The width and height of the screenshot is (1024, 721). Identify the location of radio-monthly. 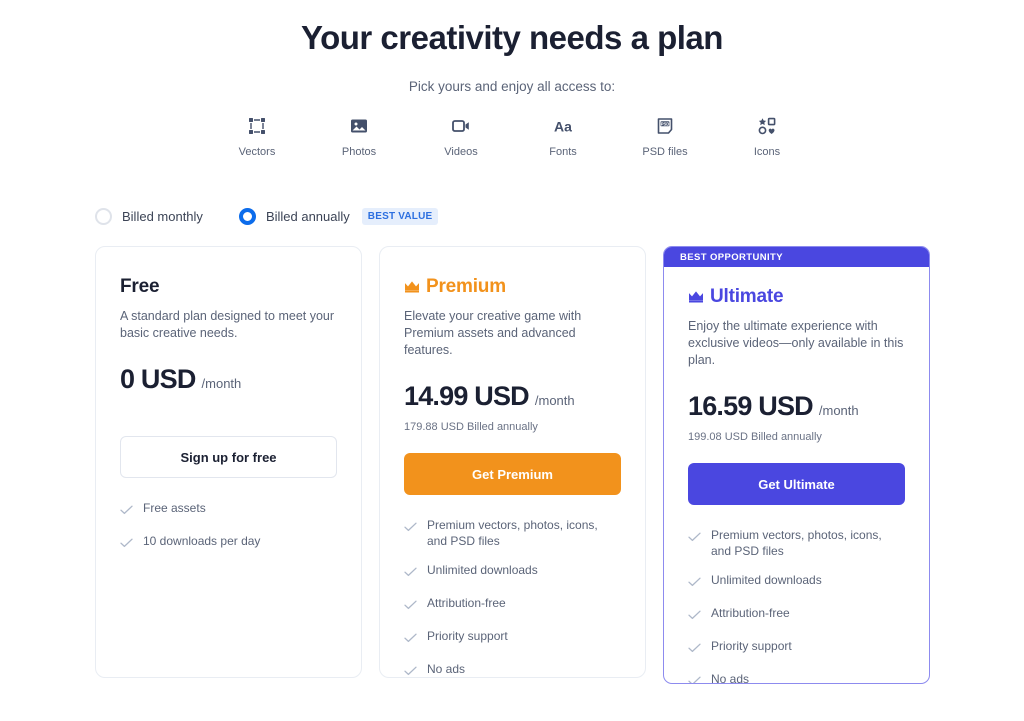
(103, 216).